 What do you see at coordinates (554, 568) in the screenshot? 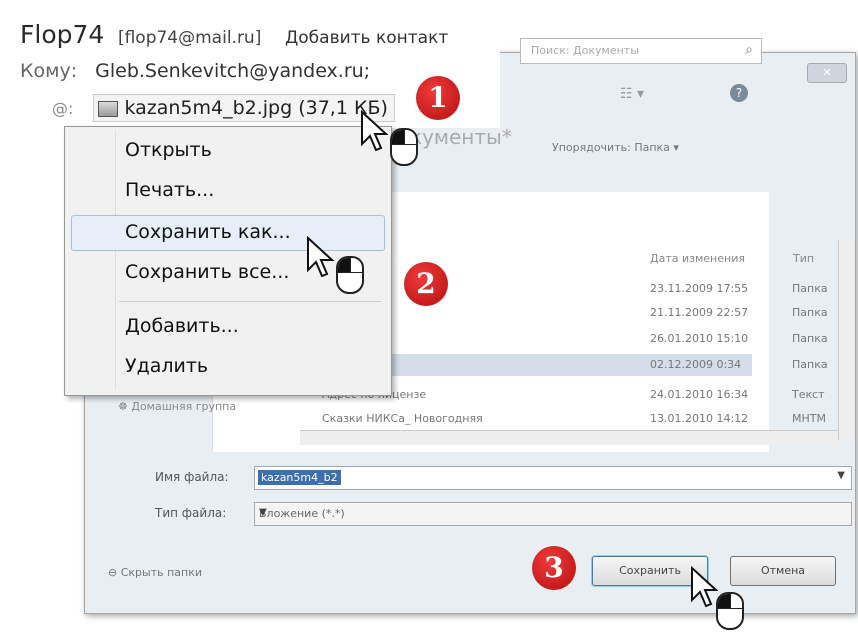
I see `step-badge-3: 3` at bounding box center [554, 568].